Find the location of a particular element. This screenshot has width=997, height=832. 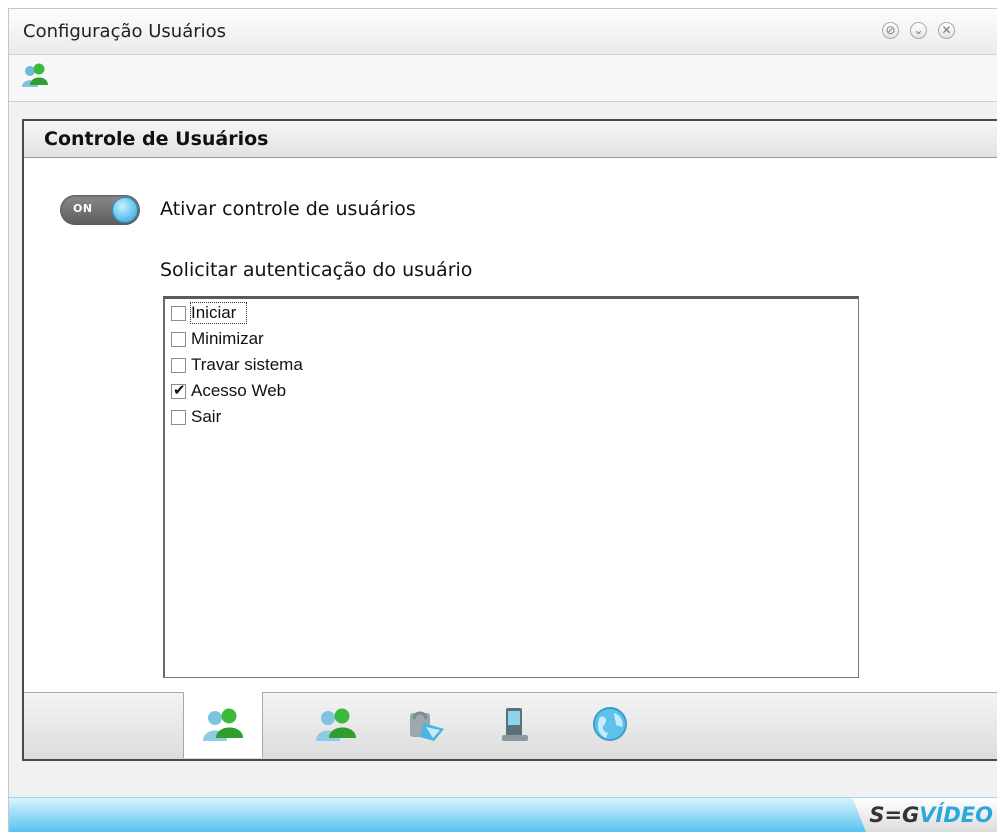

window-title: Configuração Usuários is located at coordinates (125, 31).